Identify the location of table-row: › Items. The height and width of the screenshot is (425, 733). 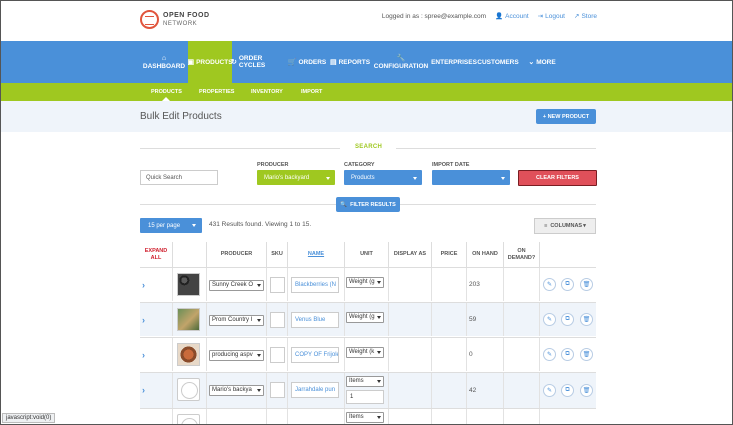
(368, 416).